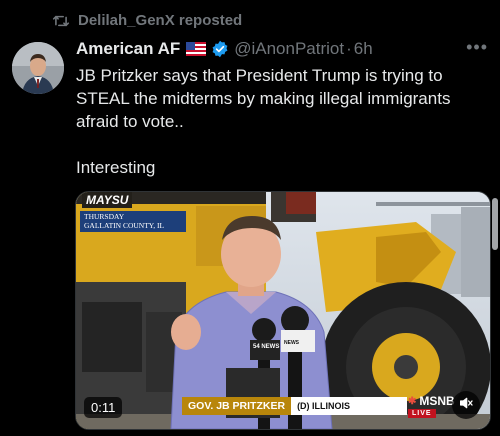  What do you see at coordinates (116, 167) in the screenshot?
I see `tweet-paragraph: Interesting` at bounding box center [116, 167].